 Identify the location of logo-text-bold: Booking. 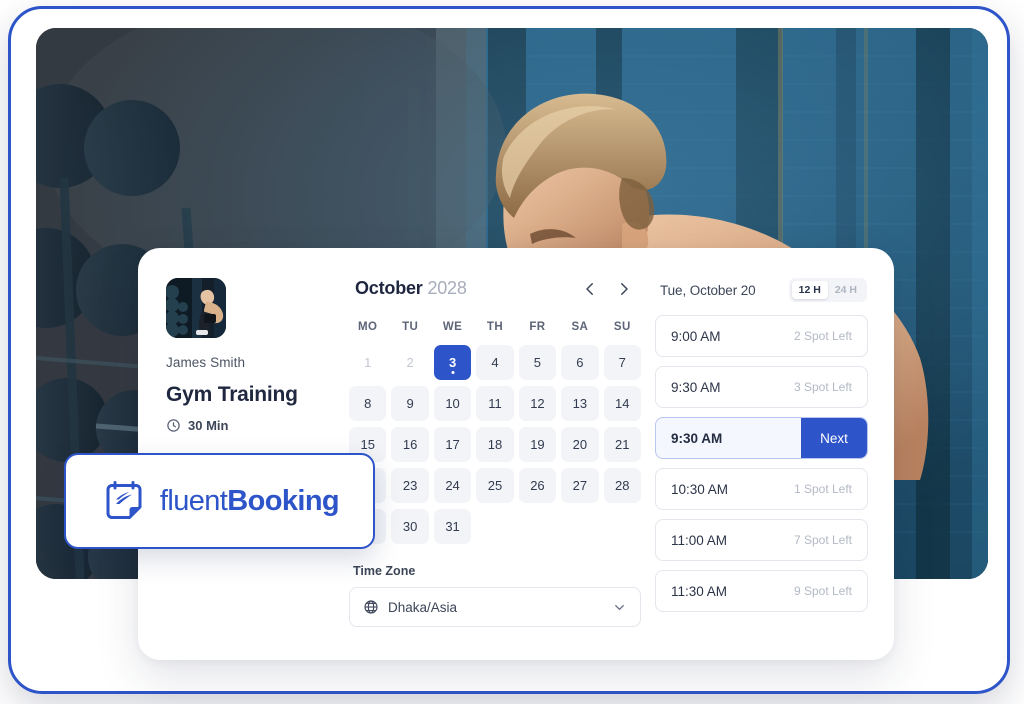
(283, 500).